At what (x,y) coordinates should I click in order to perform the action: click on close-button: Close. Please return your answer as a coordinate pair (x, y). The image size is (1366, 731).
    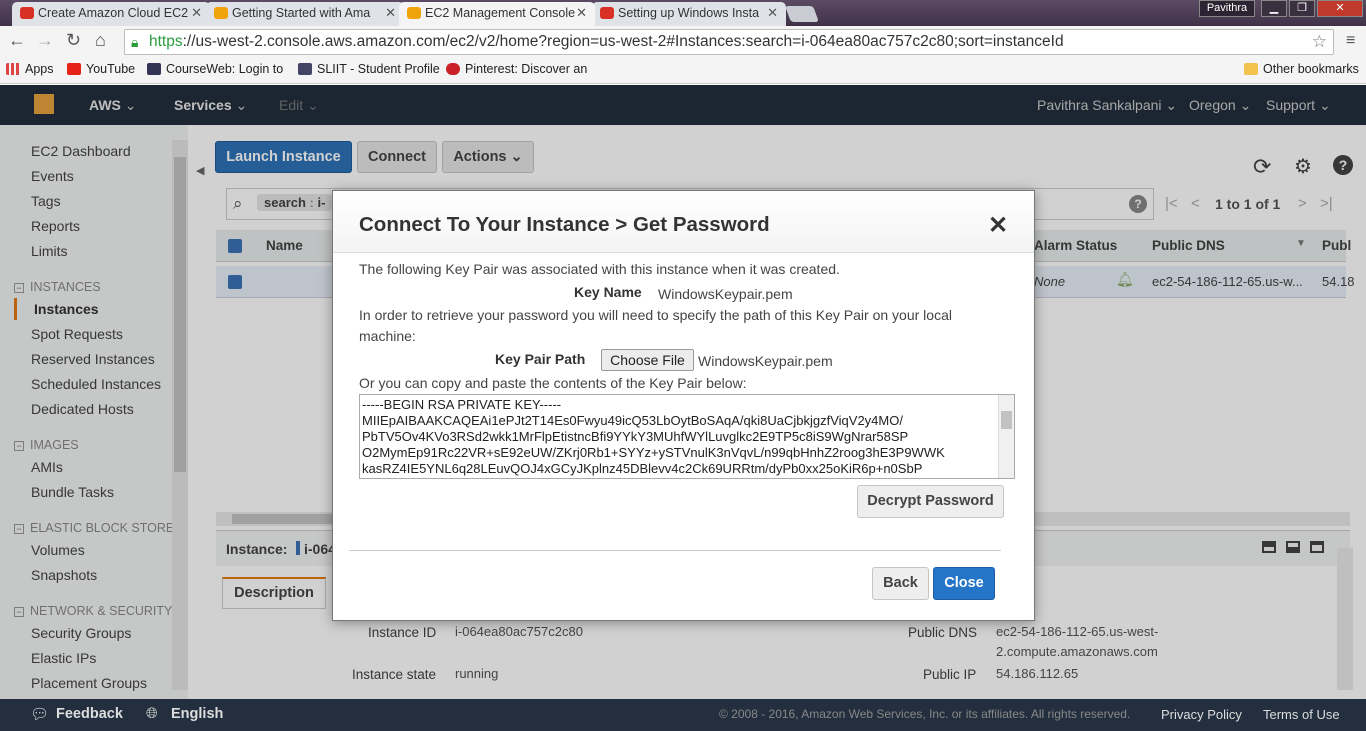
    Looking at the image, I should click on (964, 583).